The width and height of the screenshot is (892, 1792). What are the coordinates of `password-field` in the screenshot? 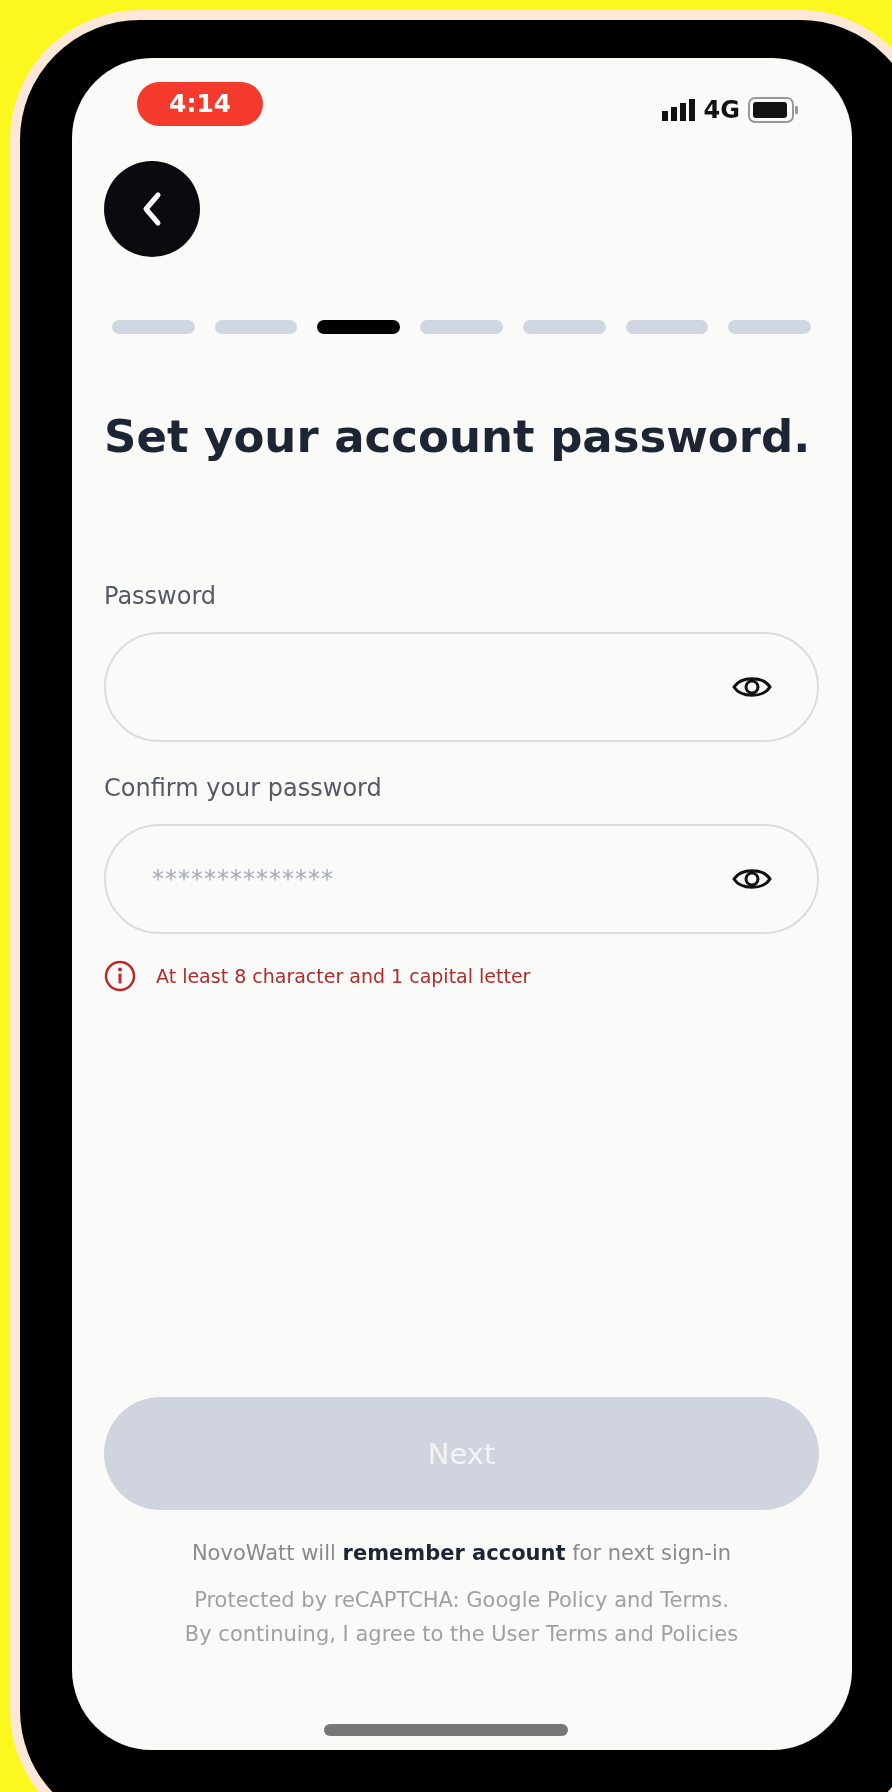 It's located at (461, 687).